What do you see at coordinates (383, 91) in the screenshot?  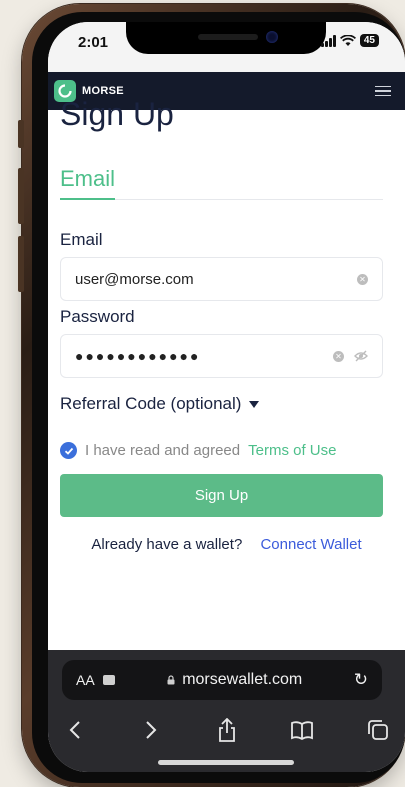 I see `menu-icon` at bounding box center [383, 91].